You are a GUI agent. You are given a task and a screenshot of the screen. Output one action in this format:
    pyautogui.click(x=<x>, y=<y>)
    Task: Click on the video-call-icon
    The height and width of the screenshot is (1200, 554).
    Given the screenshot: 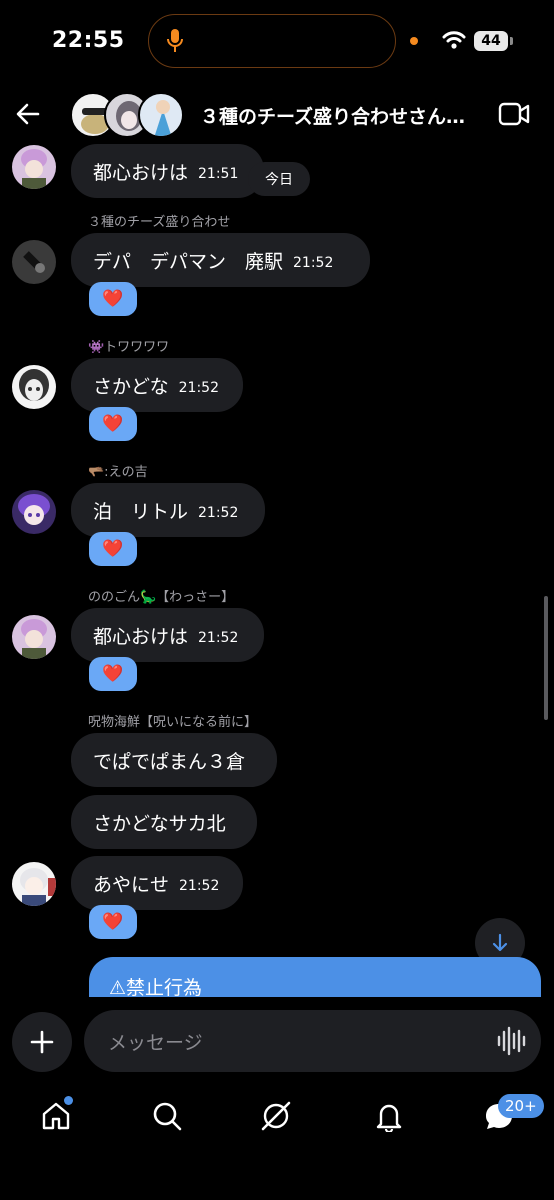 What is the action you would take?
    pyautogui.click(x=514, y=114)
    